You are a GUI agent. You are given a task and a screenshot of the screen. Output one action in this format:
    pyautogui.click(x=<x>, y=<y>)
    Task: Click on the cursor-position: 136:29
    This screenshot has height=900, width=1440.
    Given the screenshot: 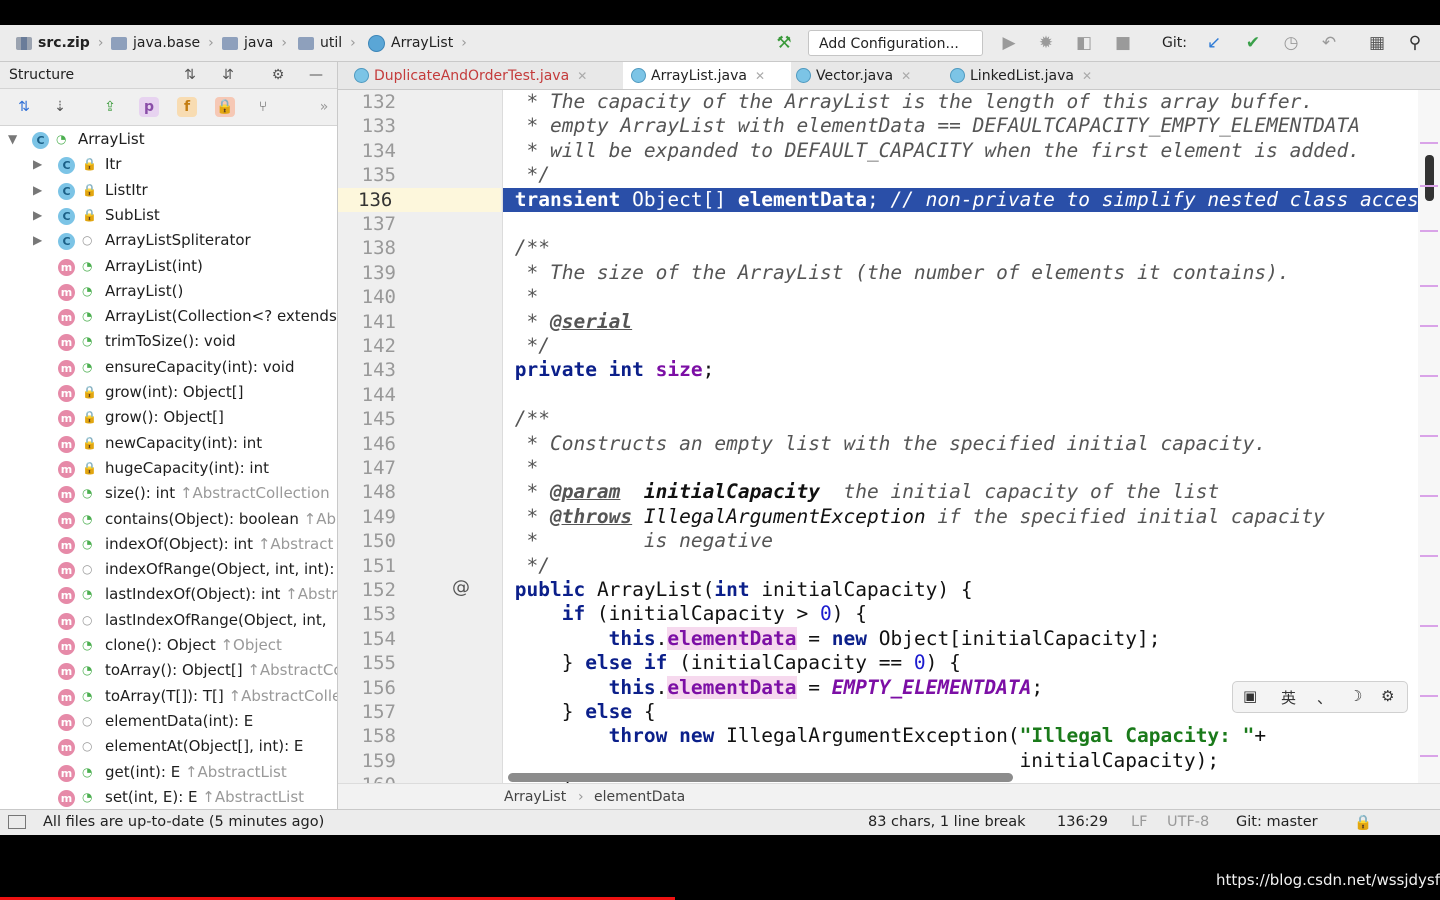 What is the action you would take?
    pyautogui.click(x=1082, y=822)
    